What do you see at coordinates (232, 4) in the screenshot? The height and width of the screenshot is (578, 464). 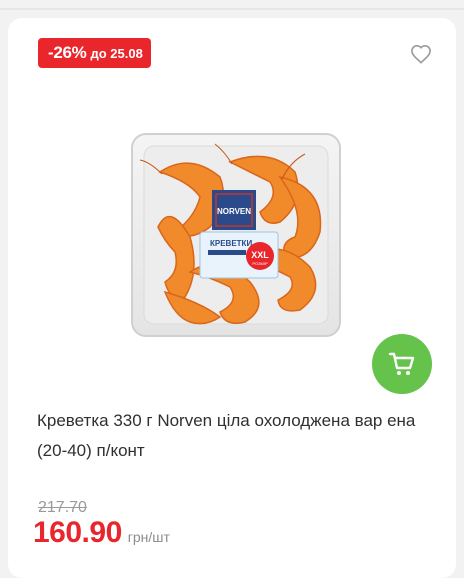 I see `top-bar` at bounding box center [232, 4].